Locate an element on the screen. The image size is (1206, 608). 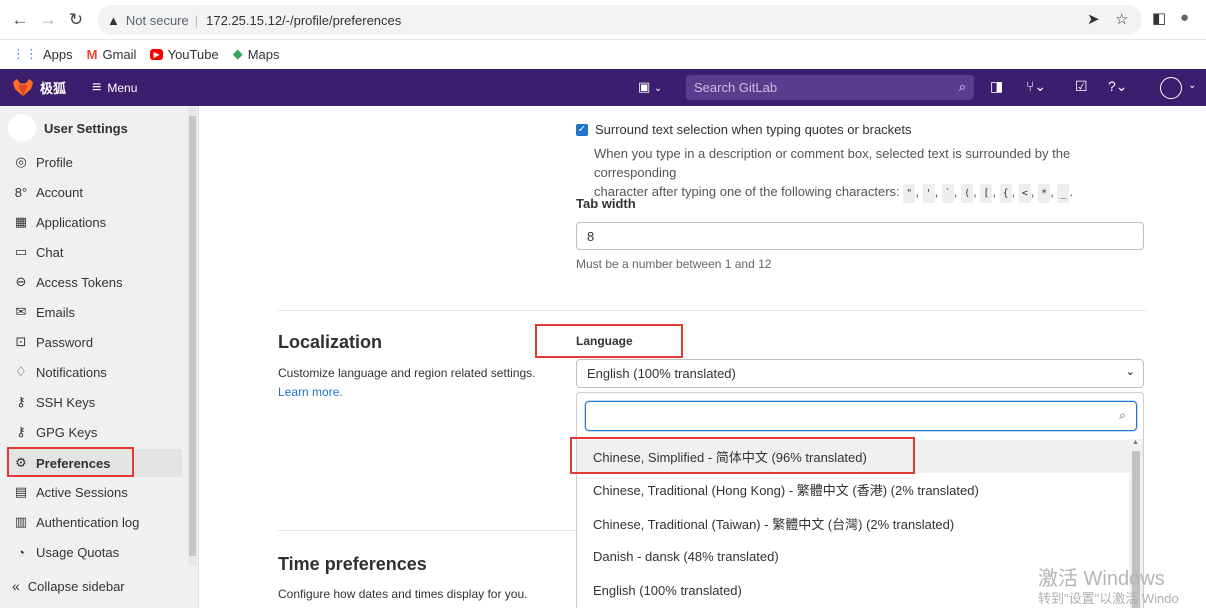
bookmark-gmail: M Gmail is located at coordinates (112, 54).